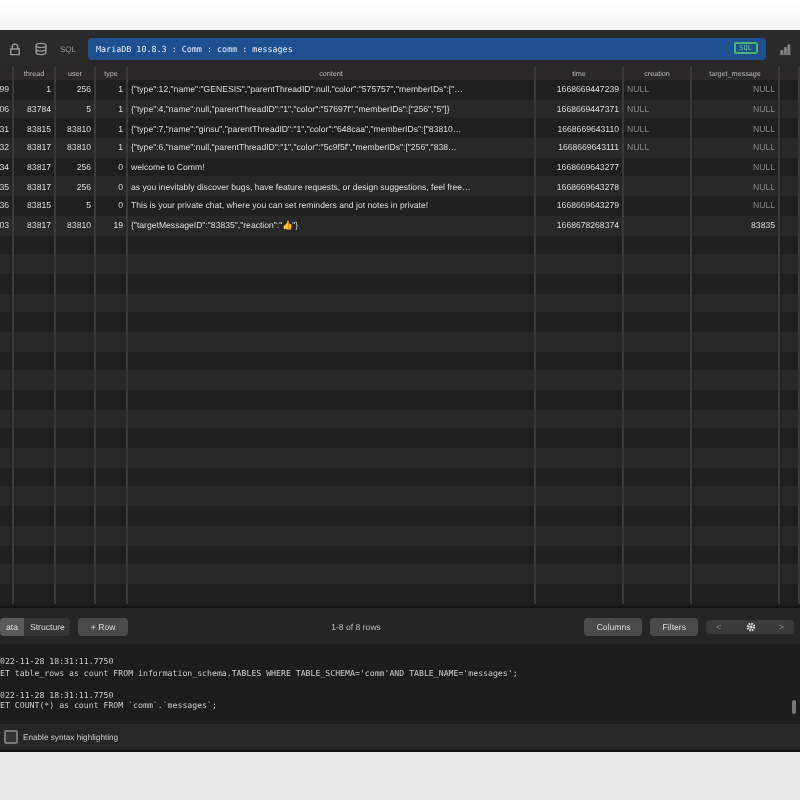 This screenshot has height=800, width=800. Describe the element at coordinates (15, 48) in the screenshot. I see `lock-icon` at that location.